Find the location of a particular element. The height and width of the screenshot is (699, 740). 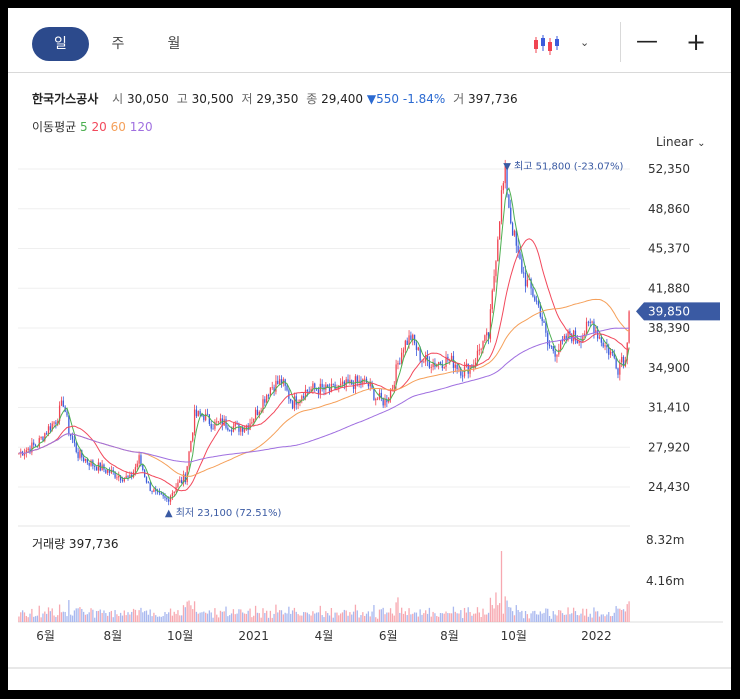

current-price-label: 39,850 is located at coordinates (669, 311).